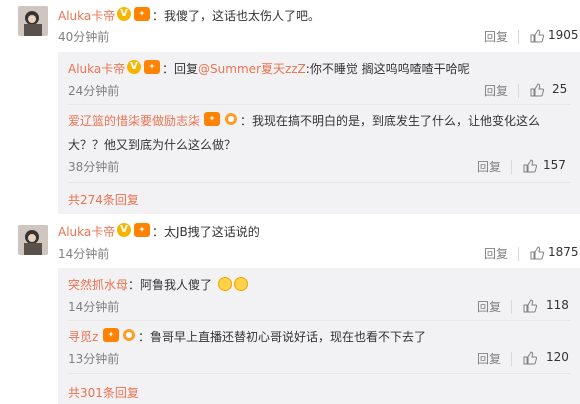  I want to click on comment-time: 40分钟前, so click(84, 37).